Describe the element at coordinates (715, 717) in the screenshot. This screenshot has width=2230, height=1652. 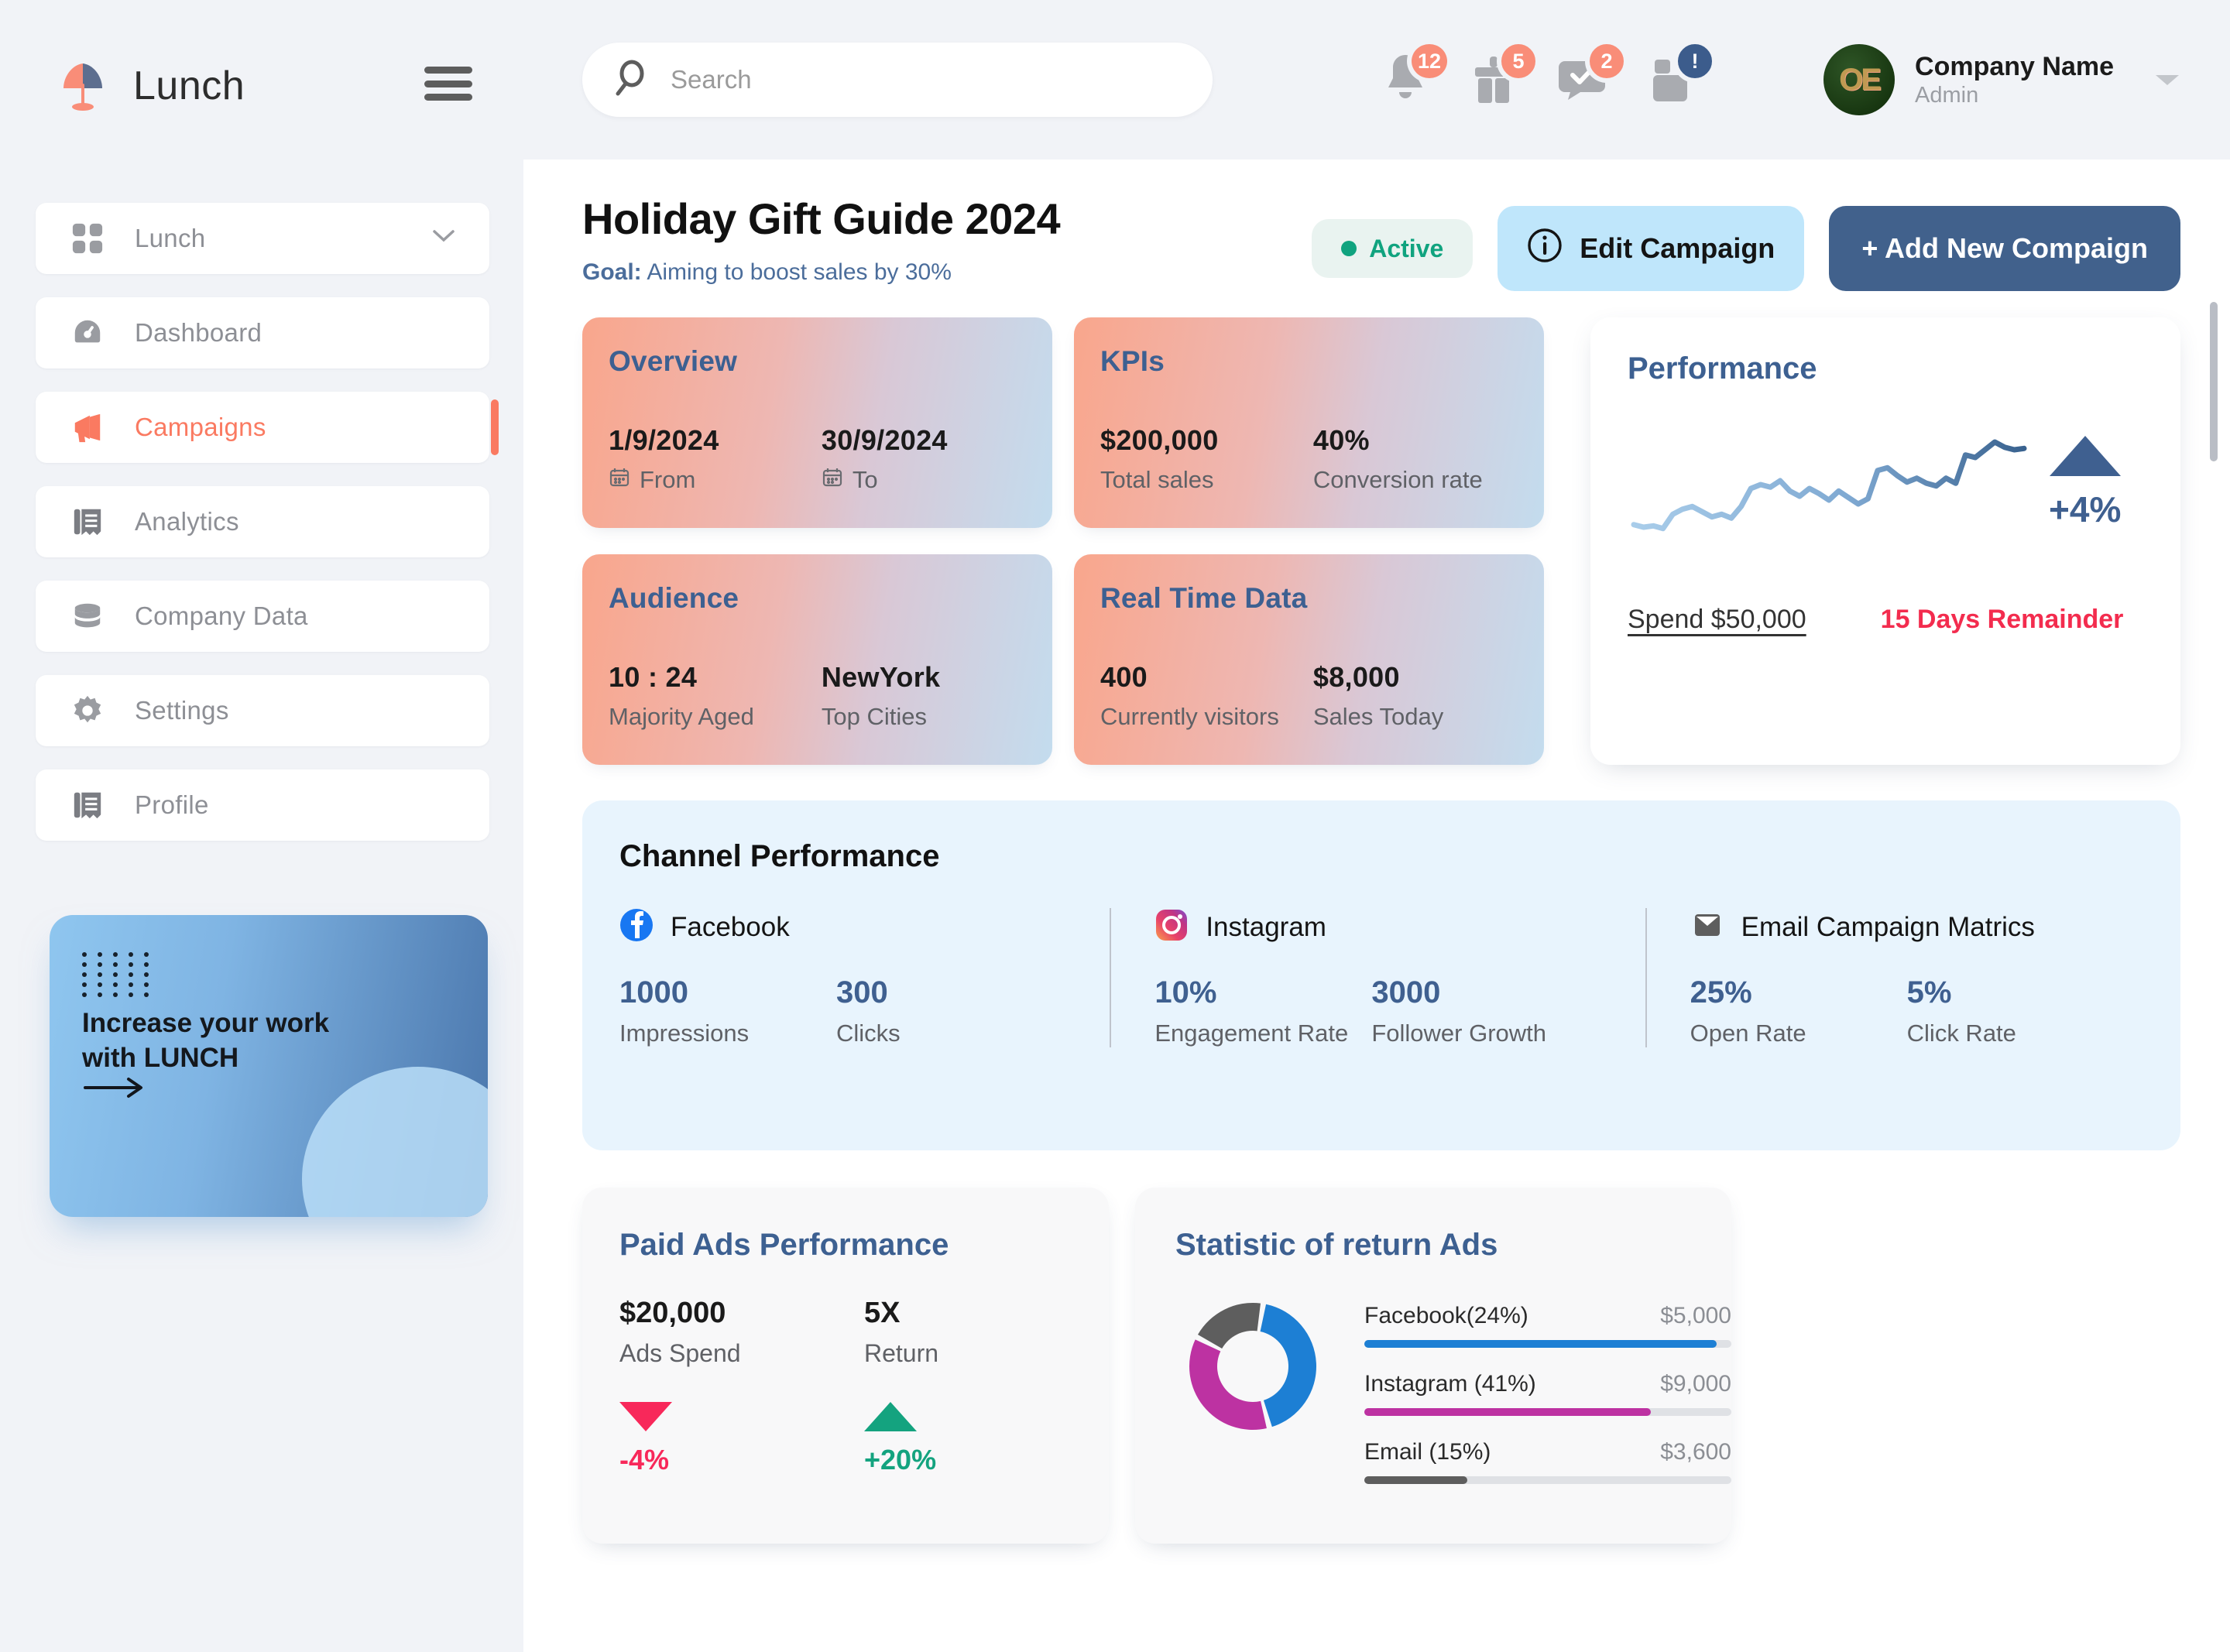
I see `stat-label: Majority Aged` at that location.